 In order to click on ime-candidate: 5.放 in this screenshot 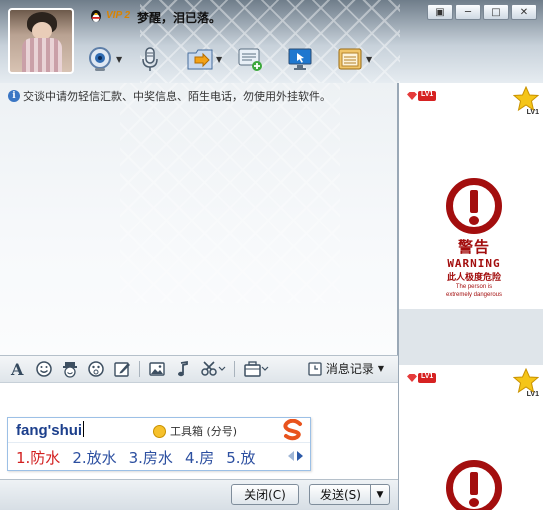, I will do `click(240, 457)`.